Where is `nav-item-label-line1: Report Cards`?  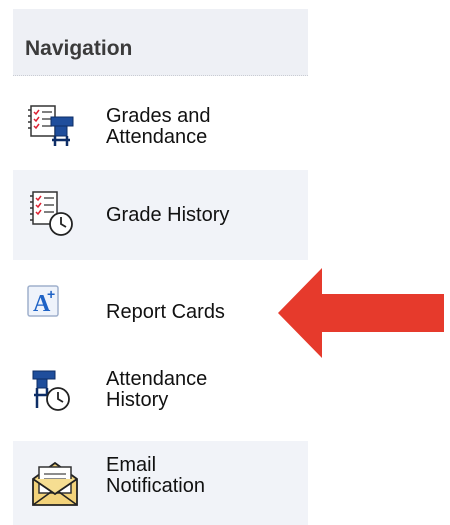
nav-item-label-line1: Report Cards is located at coordinates (165, 312).